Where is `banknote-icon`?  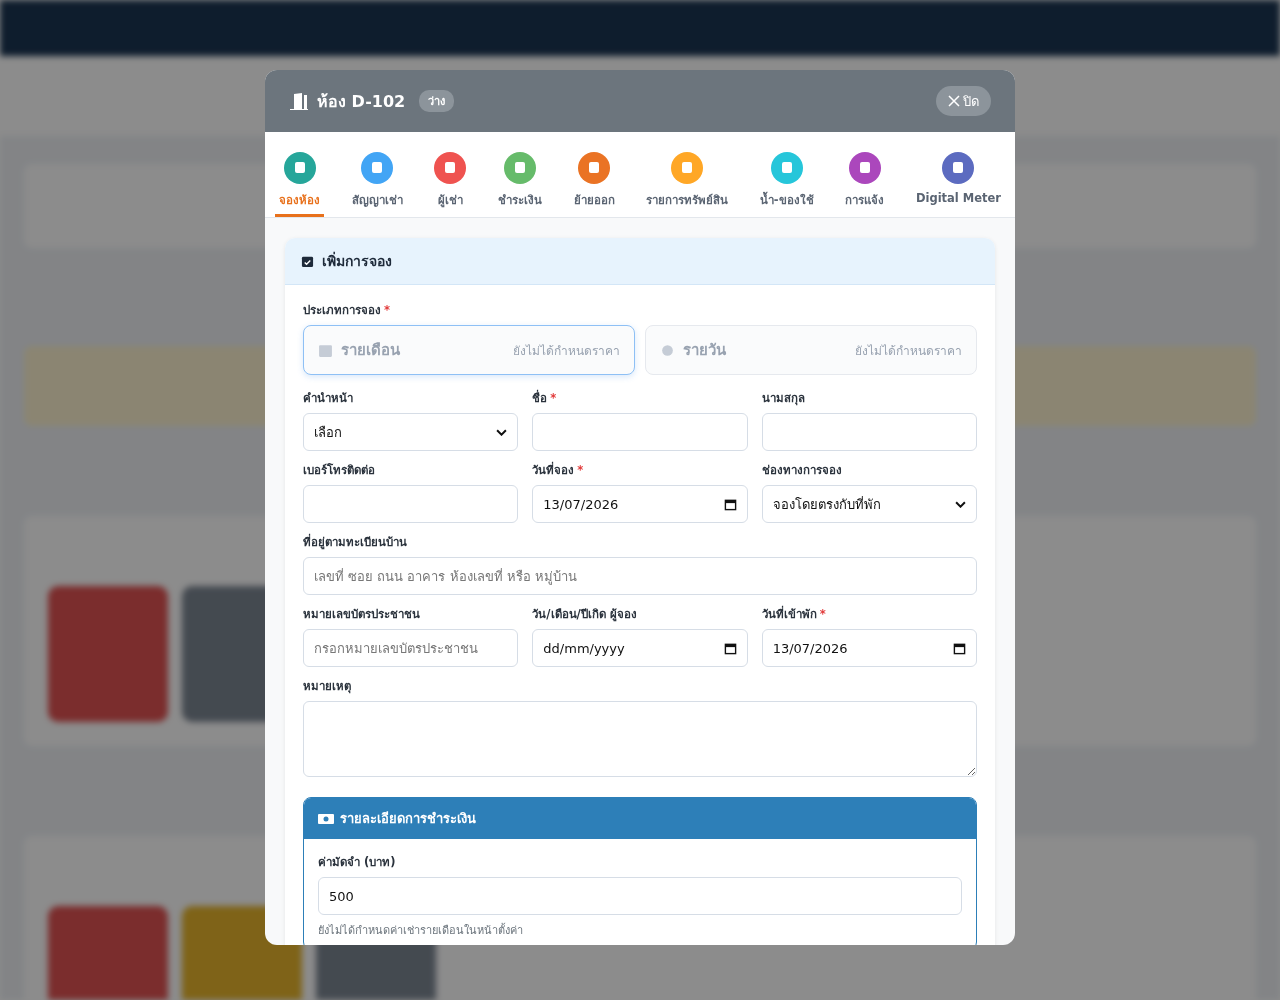
banknote-icon is located at coordinates (326, 818).